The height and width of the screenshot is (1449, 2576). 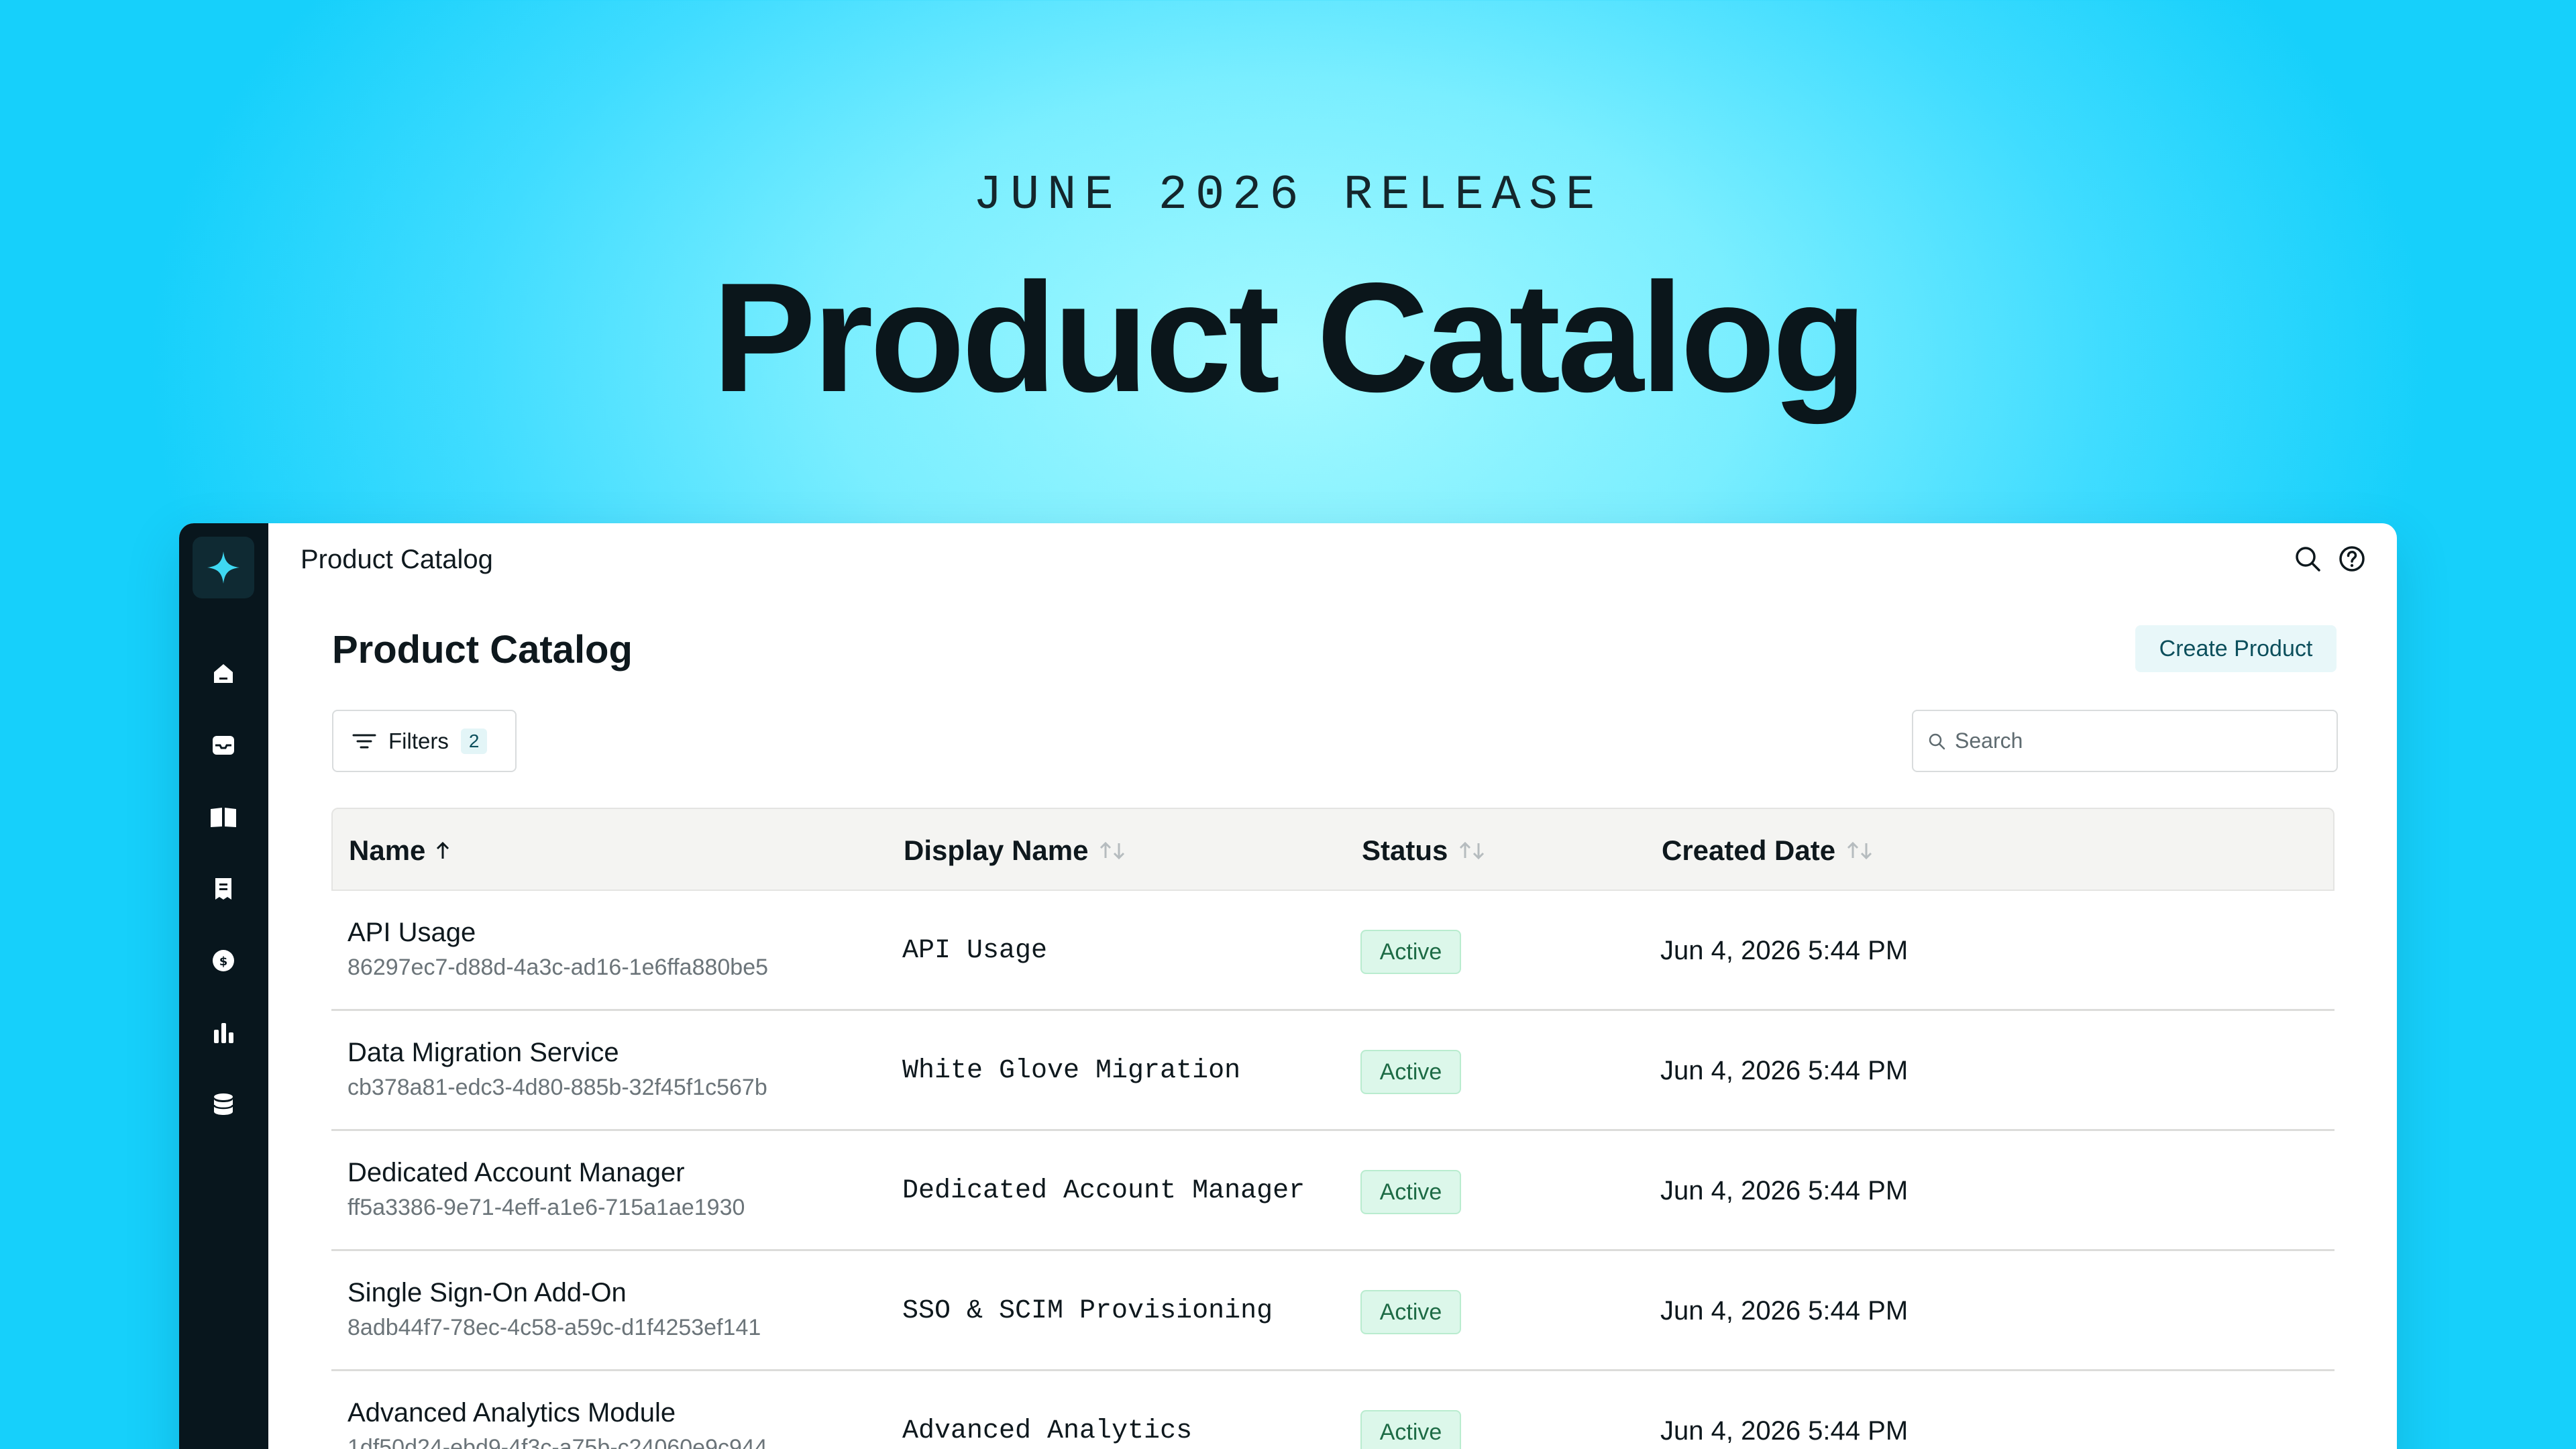 I want to click on column-header-created-date-label: Created Date, so click(x=1749, y=850).